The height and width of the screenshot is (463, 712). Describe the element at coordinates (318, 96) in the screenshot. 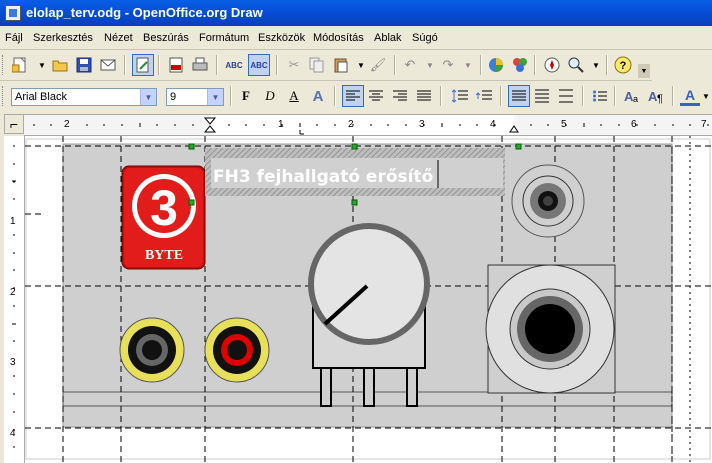

I see `shadow-button: A` at that location.